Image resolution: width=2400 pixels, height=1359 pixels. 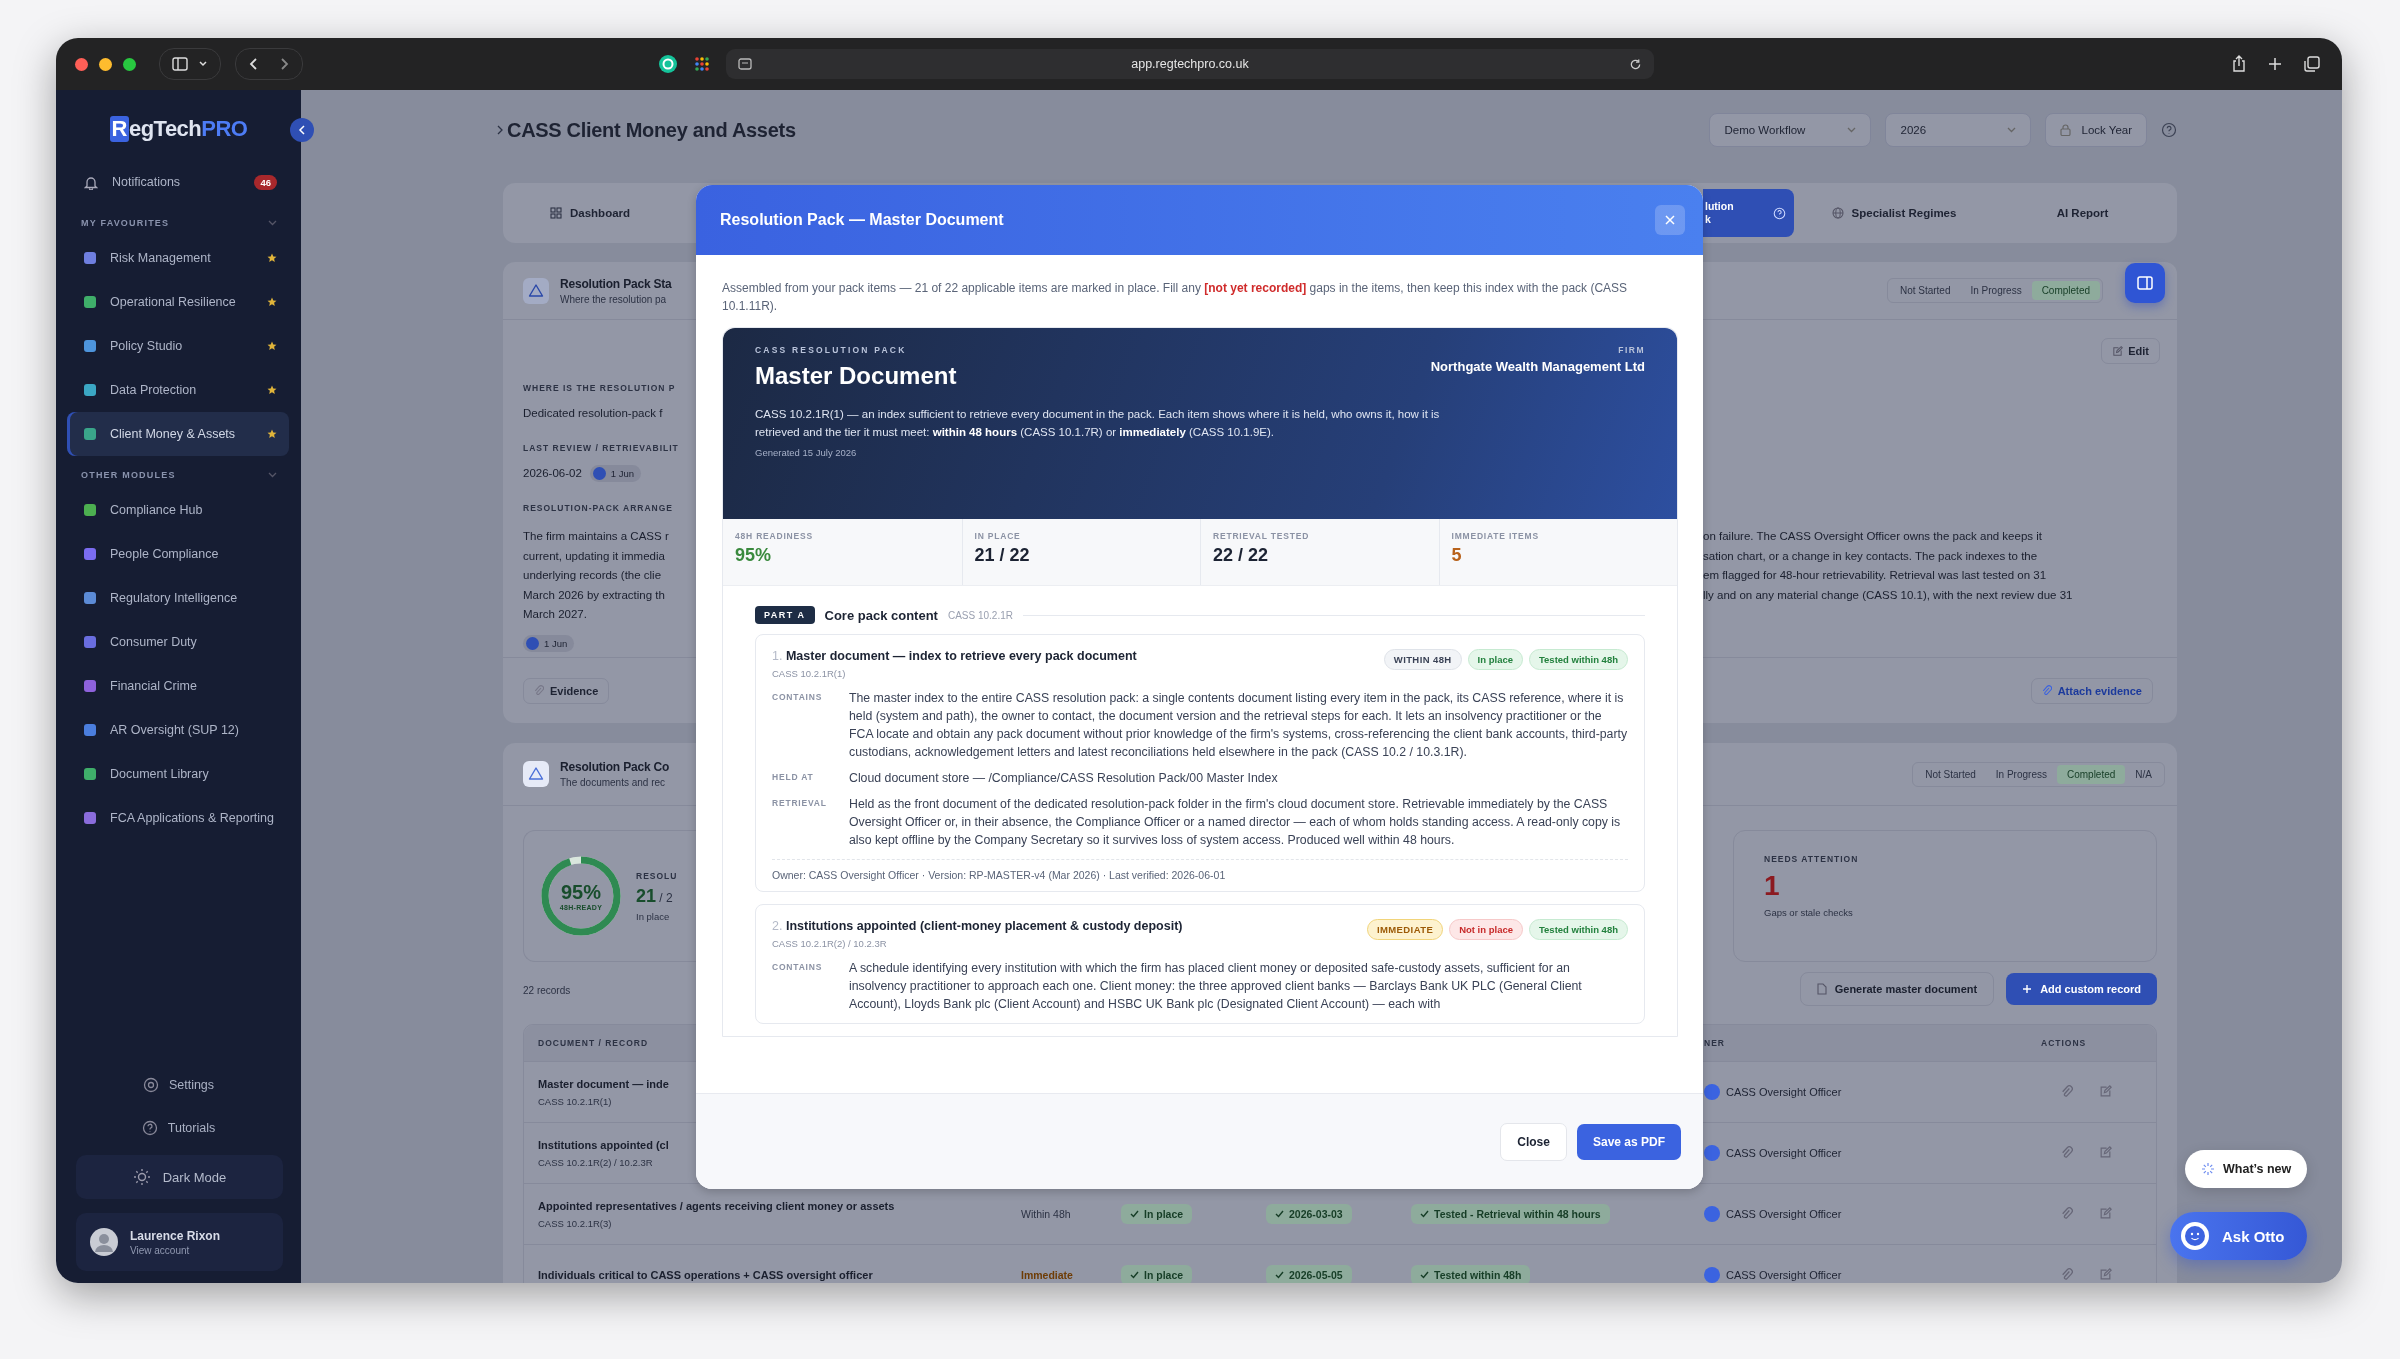 I want to click on paragraph-line: on failure. The CASS Oversight Officer owns the pack and keeps it, so click(x=1873, y=536).